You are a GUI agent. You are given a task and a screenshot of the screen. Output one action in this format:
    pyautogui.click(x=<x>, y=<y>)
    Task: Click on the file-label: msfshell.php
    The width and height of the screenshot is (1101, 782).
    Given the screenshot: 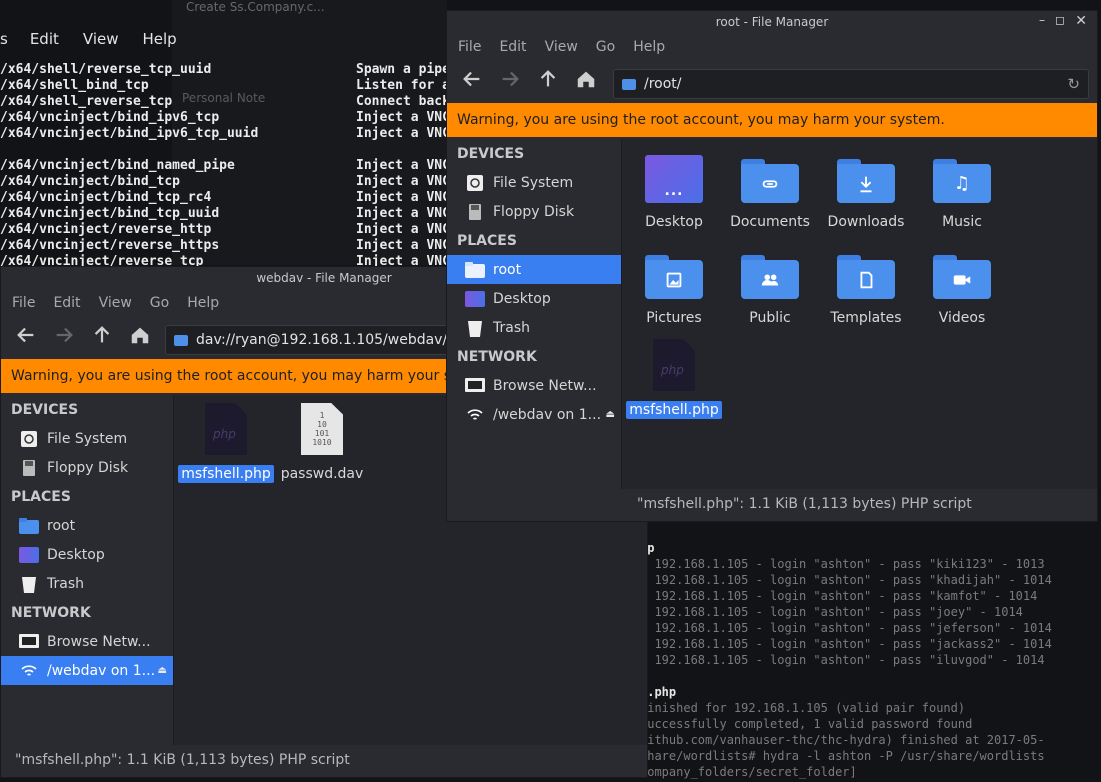 What is the action you would take?
    pyautogui.click(x=674, y=410)
    